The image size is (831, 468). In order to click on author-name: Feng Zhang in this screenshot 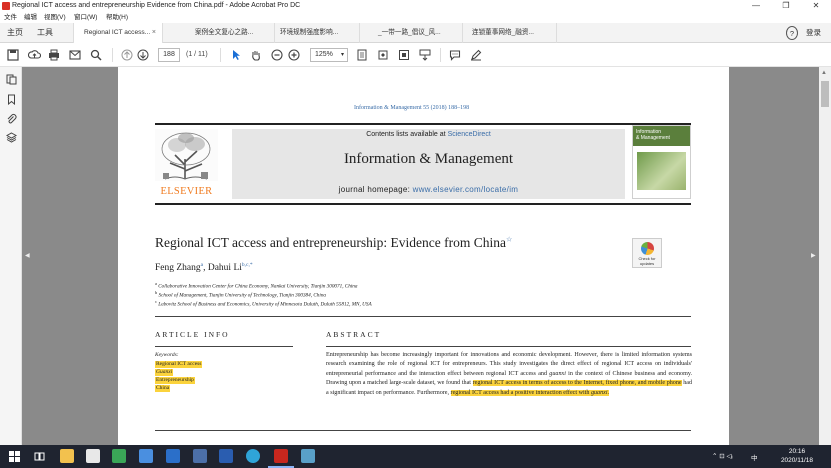, I will do `click(178, 268)`.